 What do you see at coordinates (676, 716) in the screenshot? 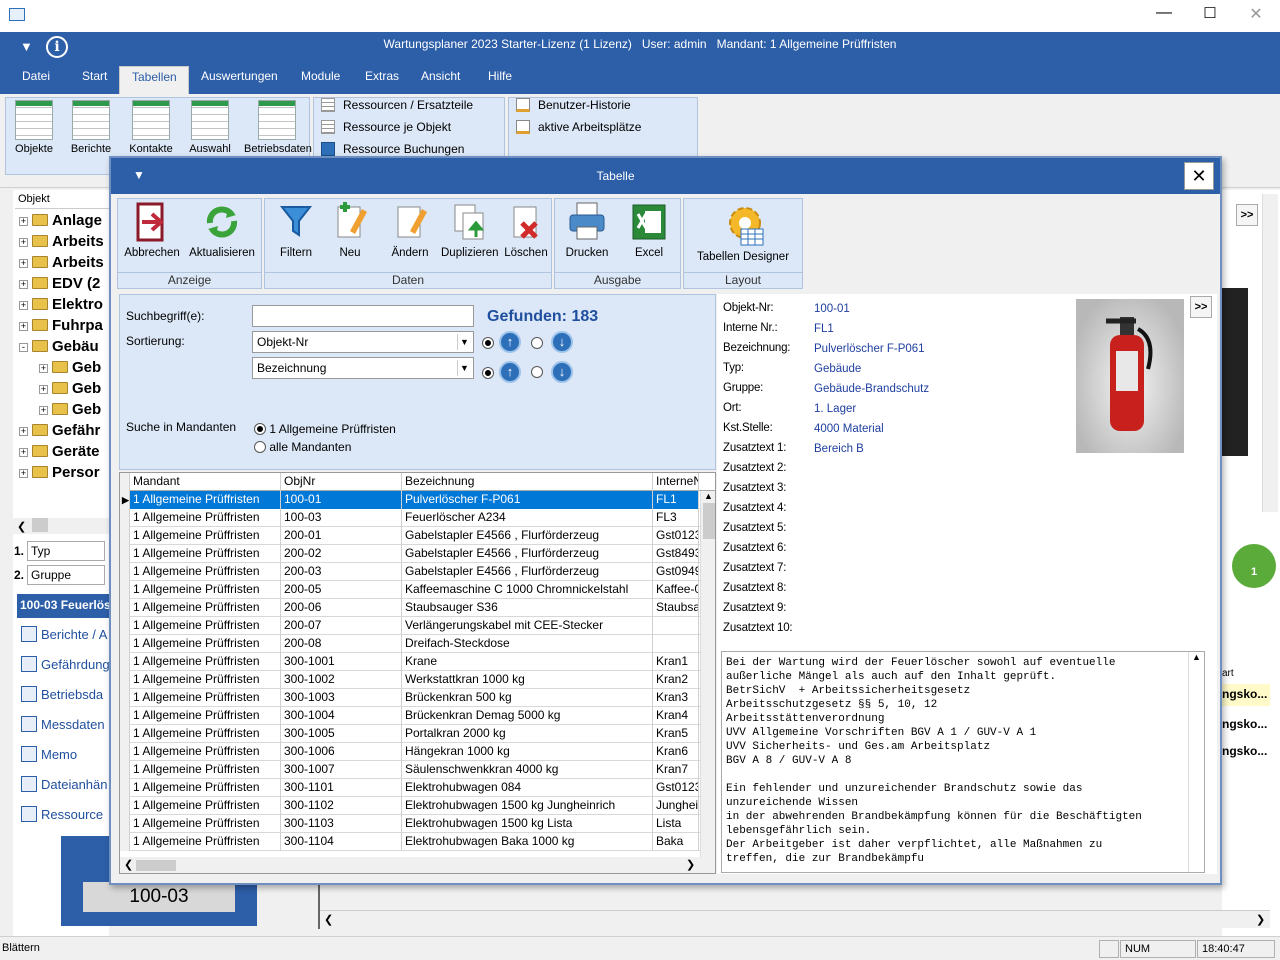
I see `cell: Kran4` at bounding box center [676, 716].